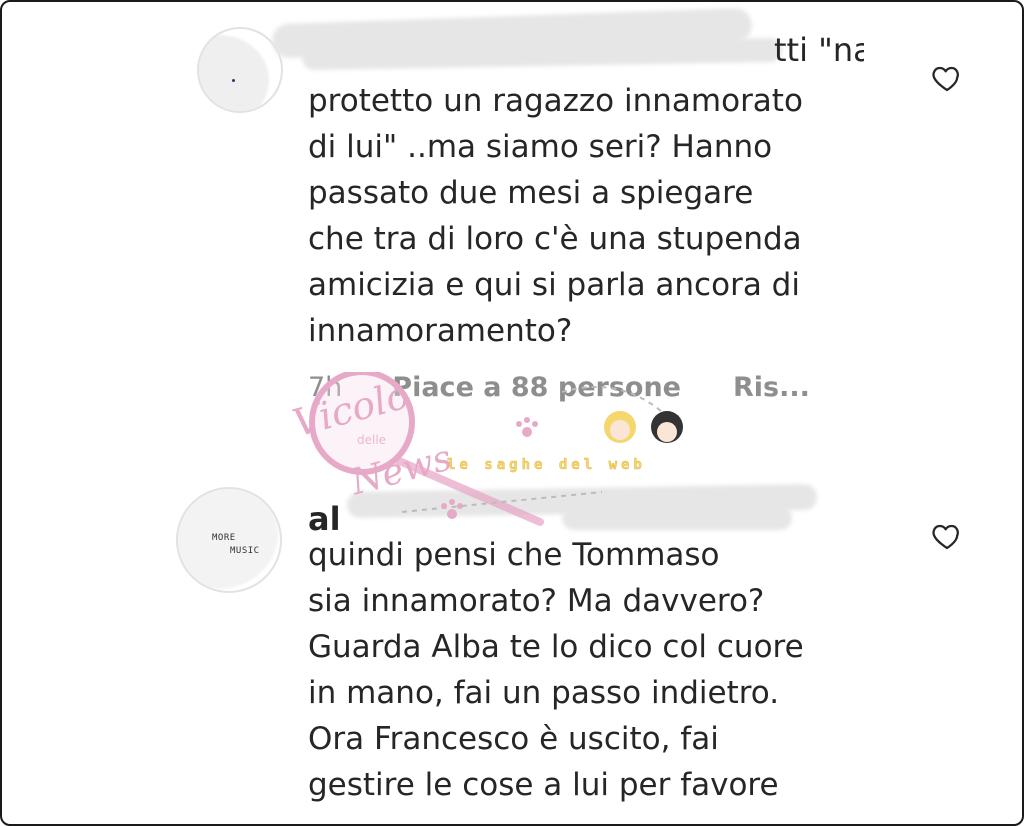  I want to click on avatar-dot, so click(233, 80).